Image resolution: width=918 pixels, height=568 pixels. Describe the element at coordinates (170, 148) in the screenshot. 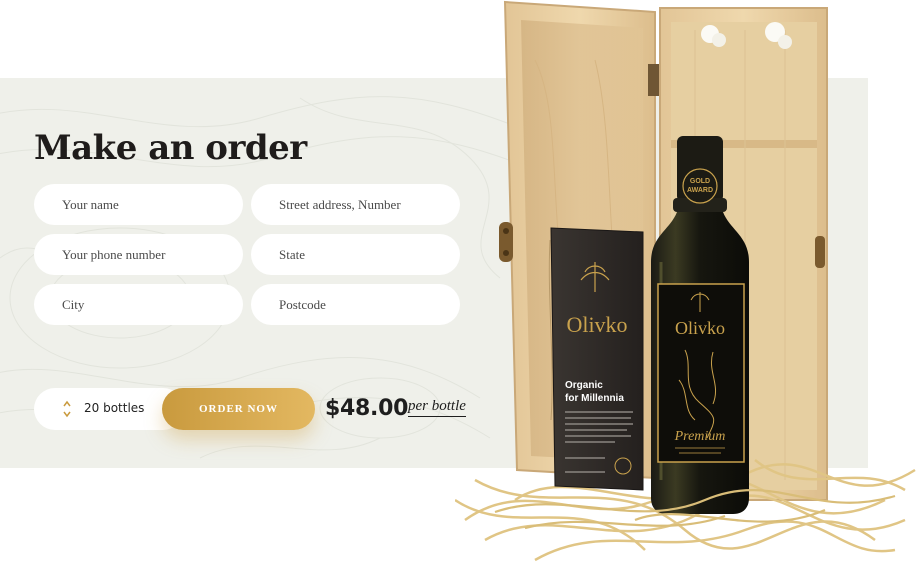

I see `page-title: Make an order` at that location.